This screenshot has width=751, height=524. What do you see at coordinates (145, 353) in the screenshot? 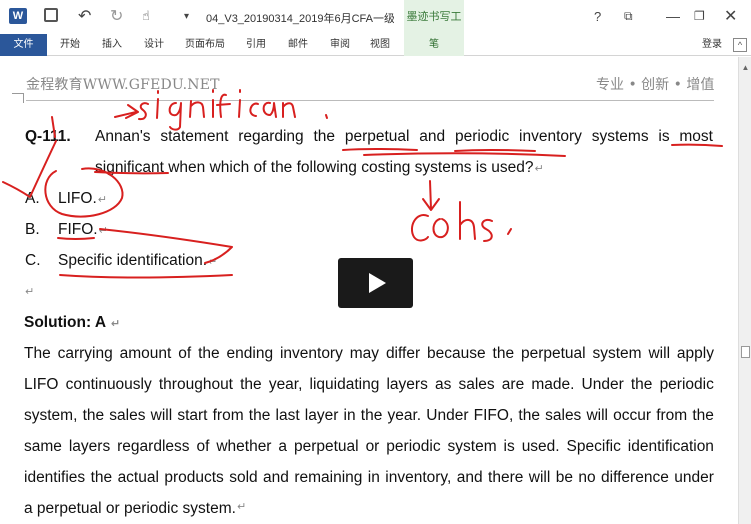
I see `word: amount` at bounding box center [145, 353].